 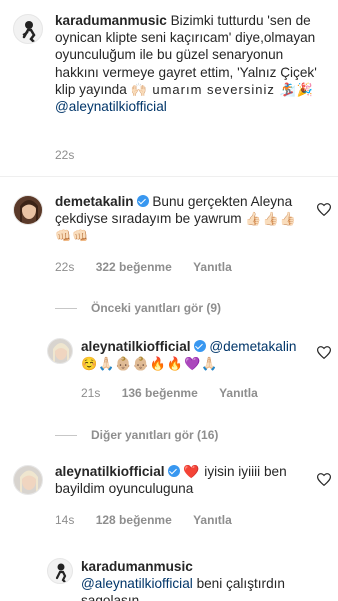 I want to click on reply-username: karadumanmusic, so click(x=137, y=566).